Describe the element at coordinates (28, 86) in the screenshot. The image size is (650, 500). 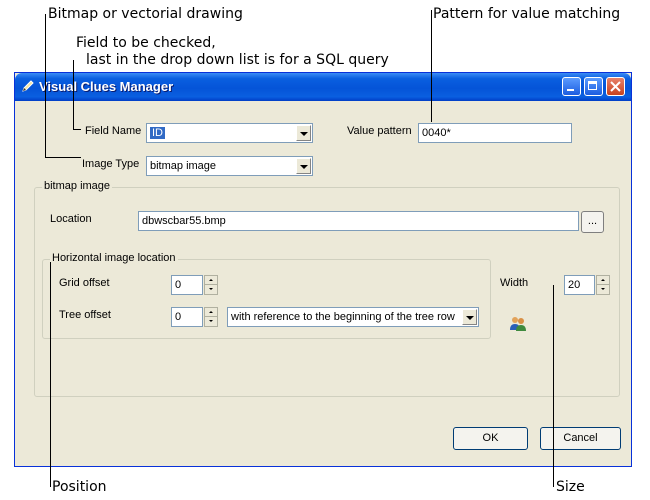
I see `pencil-icon` at that location.